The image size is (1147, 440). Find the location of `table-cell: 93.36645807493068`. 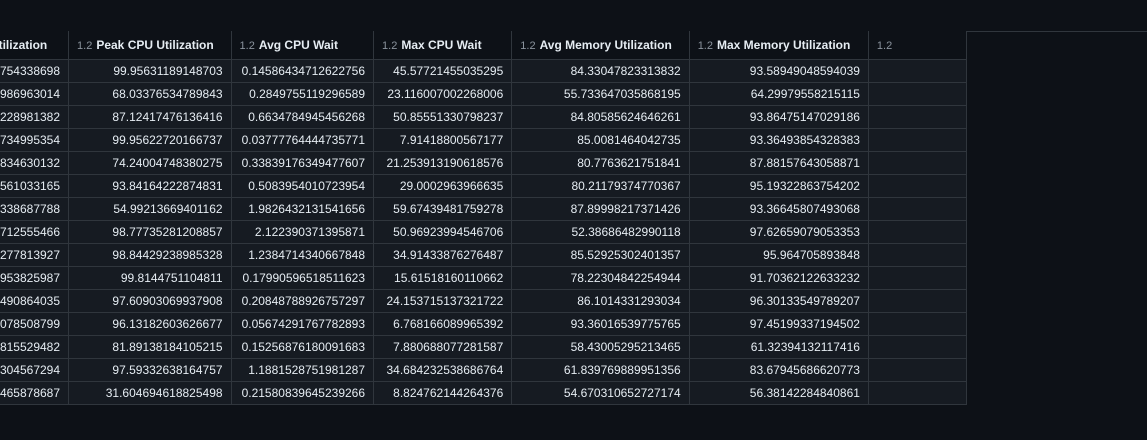

table-cell: 93.36645807493068 is located at coordinates (779, 209).